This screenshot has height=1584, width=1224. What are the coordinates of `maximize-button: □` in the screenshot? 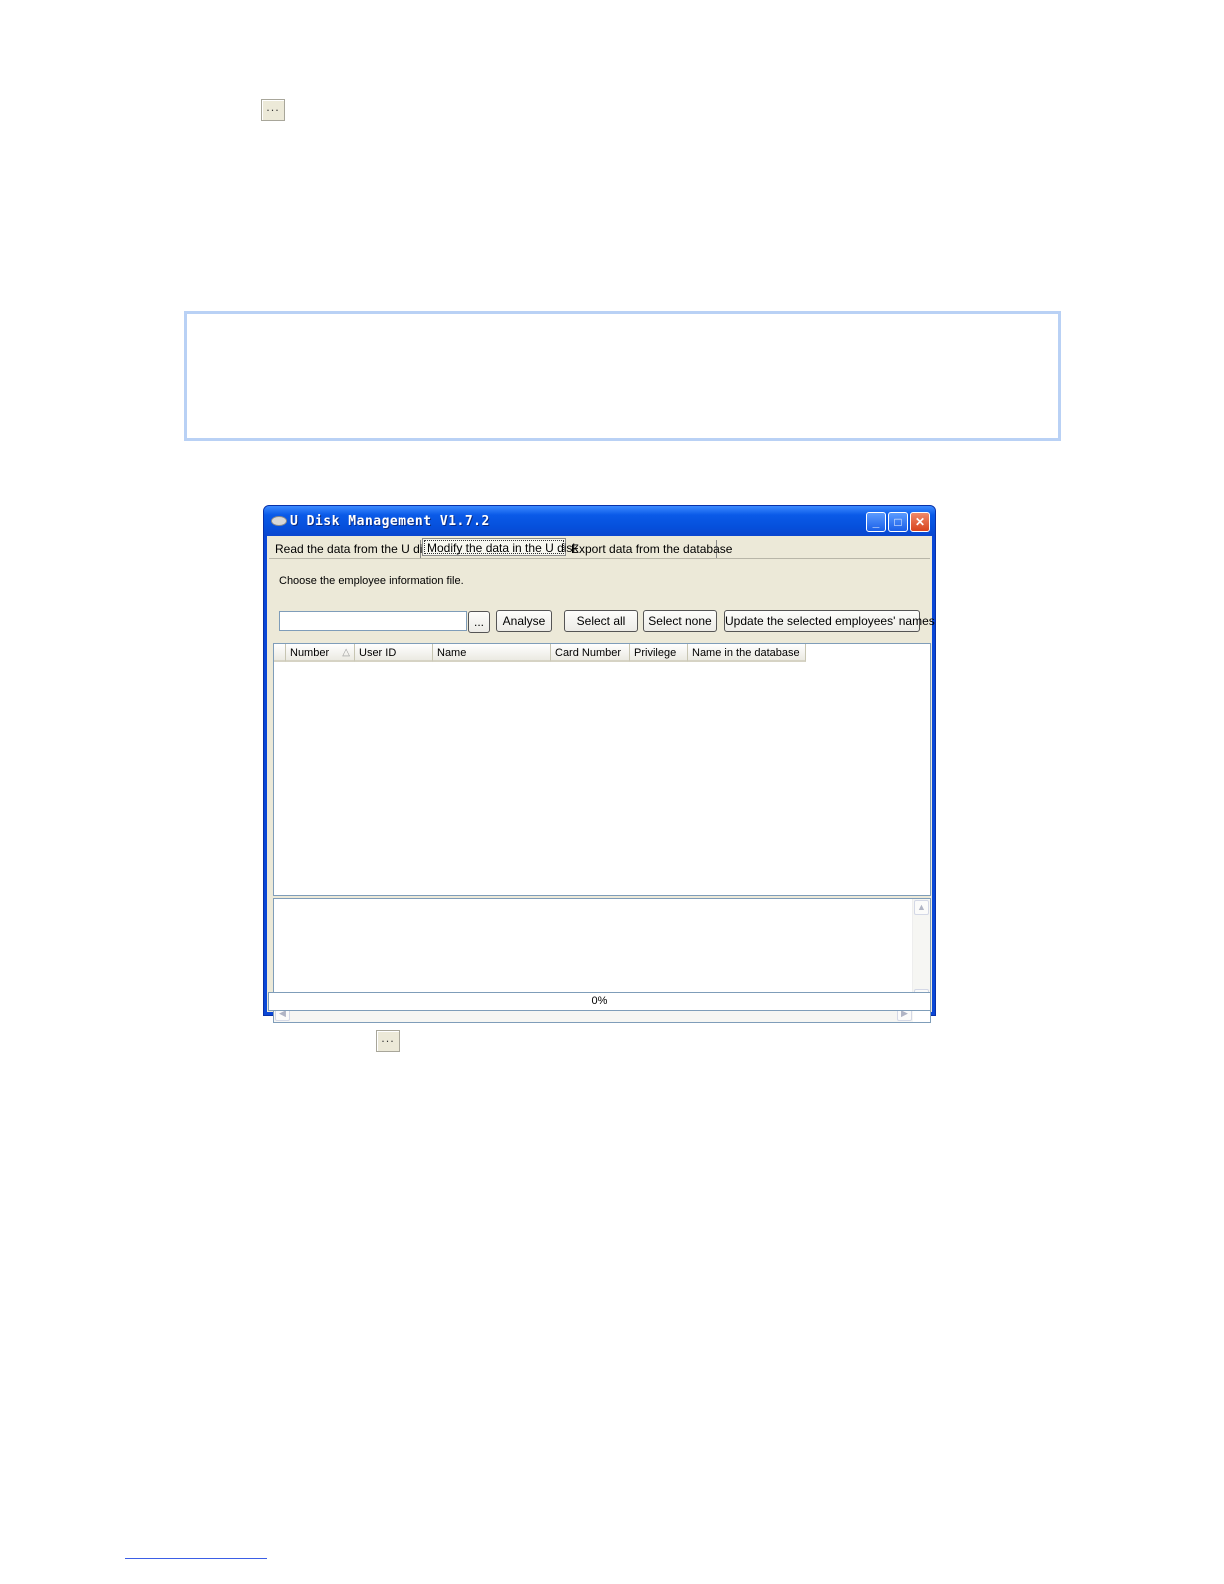 It's located at (898, 522).